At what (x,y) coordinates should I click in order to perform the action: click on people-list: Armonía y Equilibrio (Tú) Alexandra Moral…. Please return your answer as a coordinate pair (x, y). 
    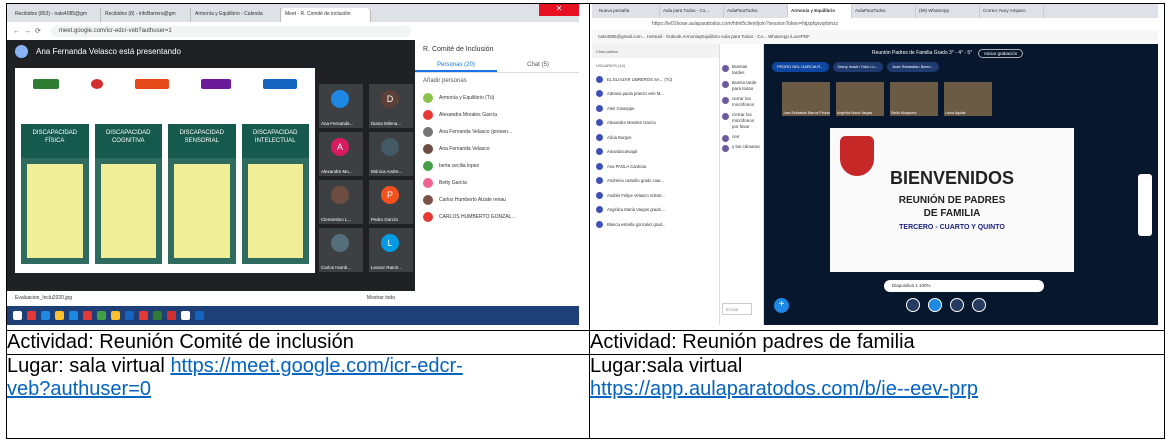
    Looking at the image, I should click on (497, 157).